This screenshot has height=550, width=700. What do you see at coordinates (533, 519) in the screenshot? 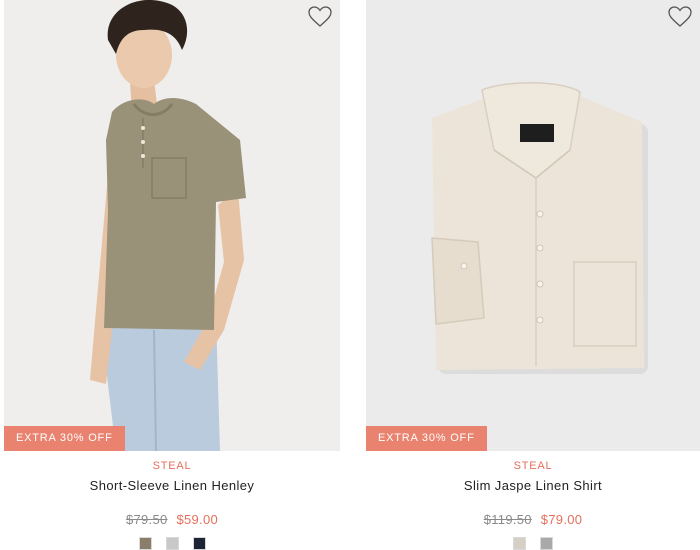
I see `product-price: $119.50 $79.00` at bounding box center [533, 519].